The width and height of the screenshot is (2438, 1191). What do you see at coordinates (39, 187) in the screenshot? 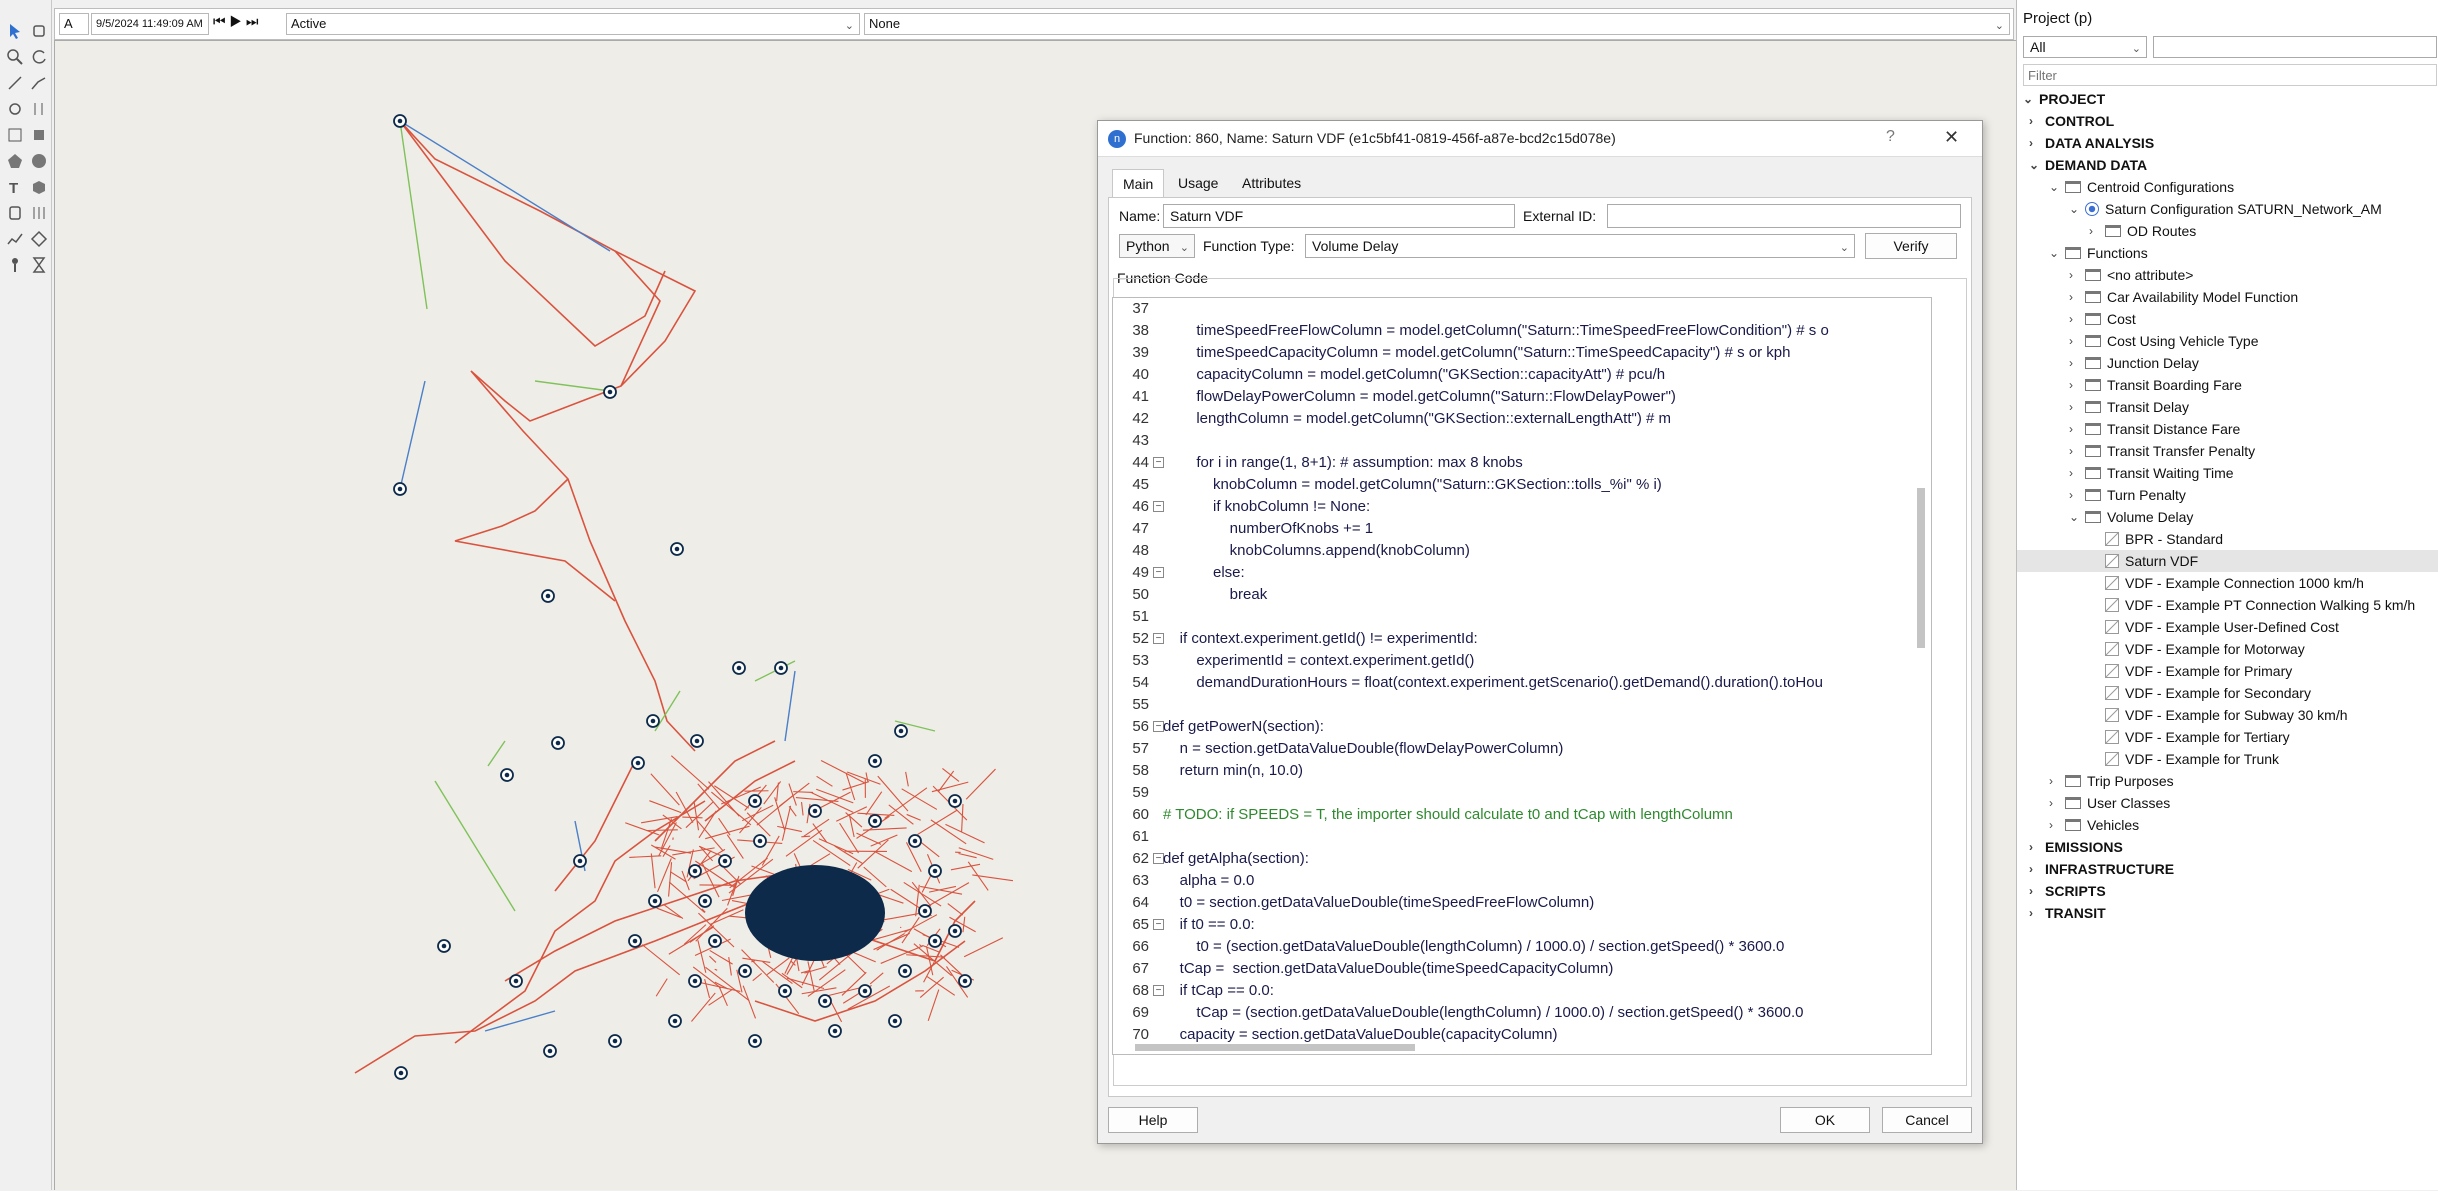
I see `cube-icon` at bounding box center [39, 187].